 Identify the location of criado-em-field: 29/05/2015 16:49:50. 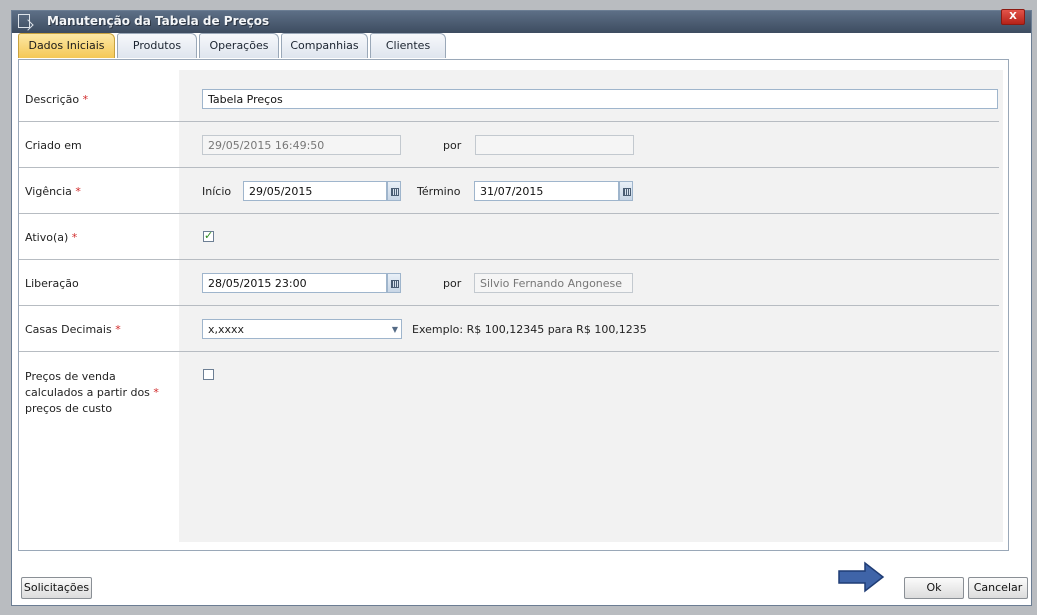
(301, 145).